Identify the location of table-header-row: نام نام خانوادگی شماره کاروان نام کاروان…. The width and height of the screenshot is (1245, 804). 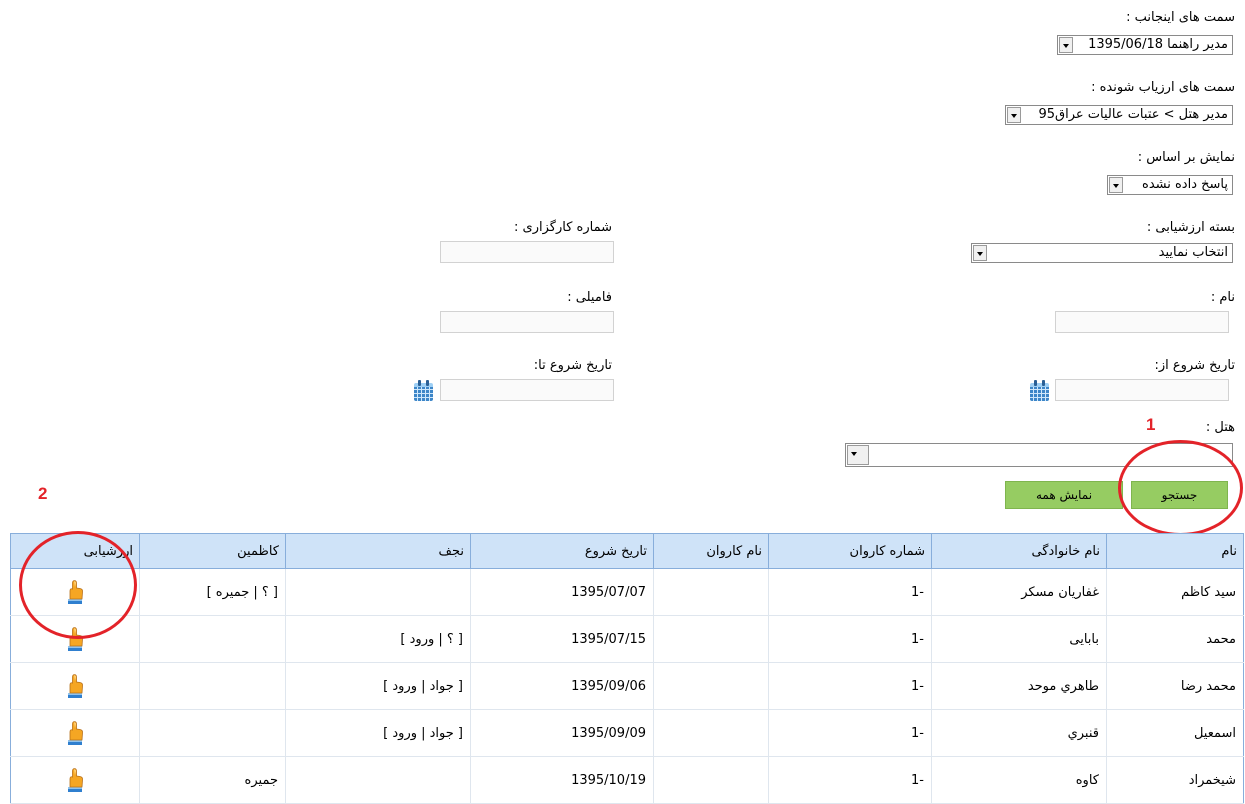
(627, 551).